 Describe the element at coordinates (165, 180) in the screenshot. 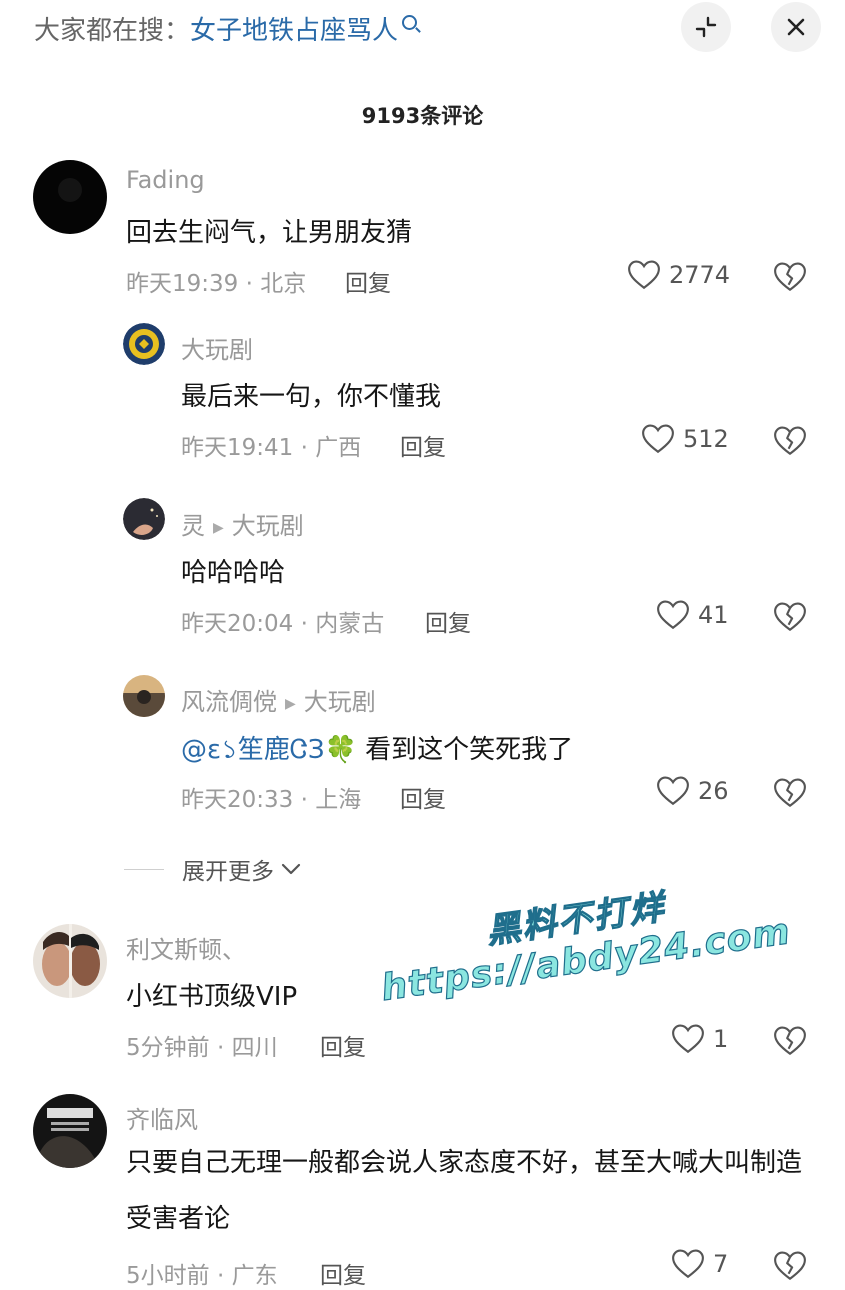

I see `comment-username: Fading` at that location.